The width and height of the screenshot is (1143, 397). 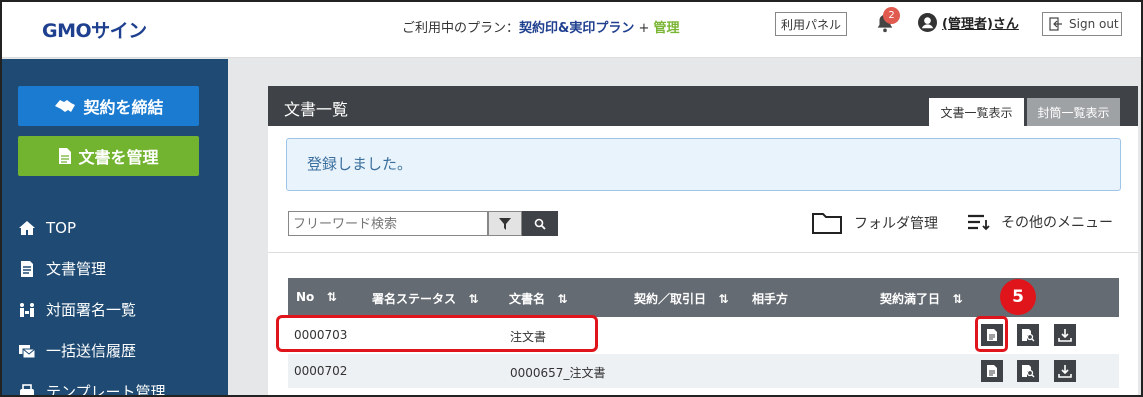 What do you see at coordinates (703, 106) in the screenshot?
I see `panel-header: 文書一覧 文書一覧表示 封筒一覧表示` at bounding box center [703, 106].